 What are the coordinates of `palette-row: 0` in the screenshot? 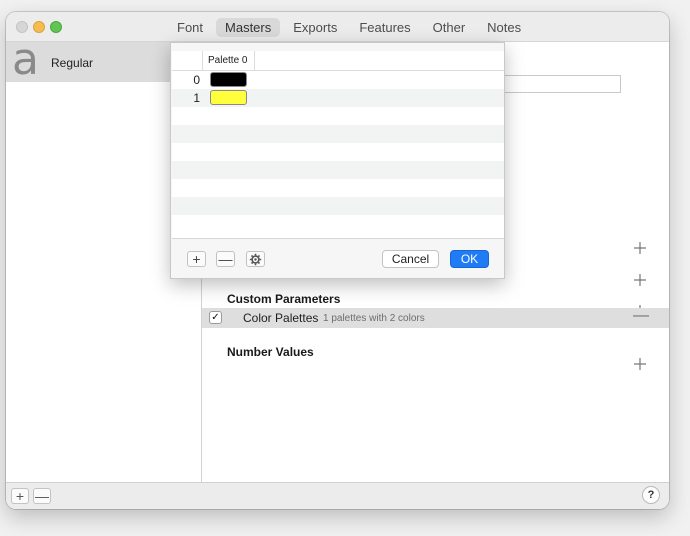 It's located at (338, 80).